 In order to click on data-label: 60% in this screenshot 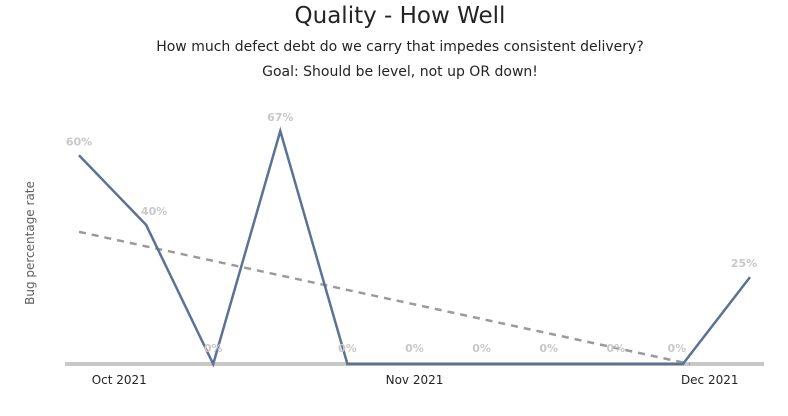, I will do `click(79, 141)`.